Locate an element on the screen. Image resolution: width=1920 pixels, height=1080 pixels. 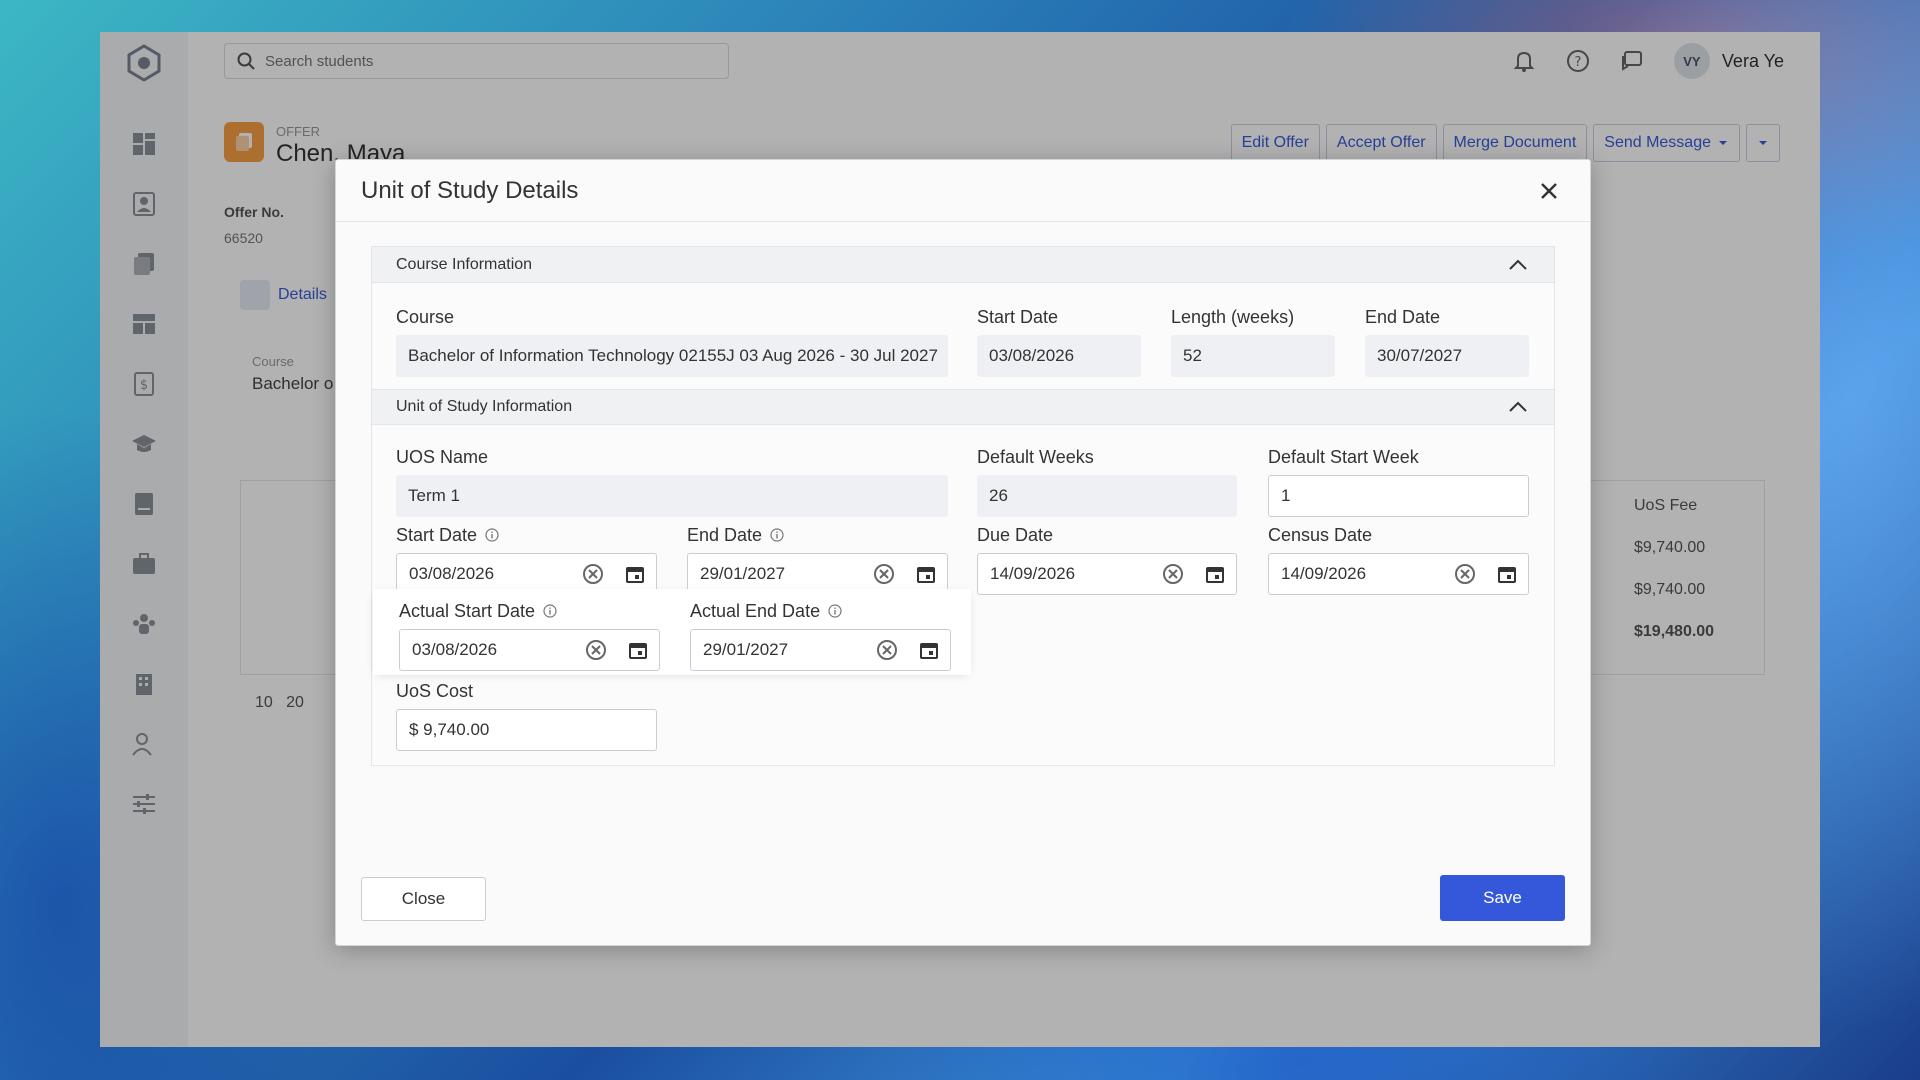
start-date-field: Start Date 03/08/2026 is located at coordinates (526, 559).